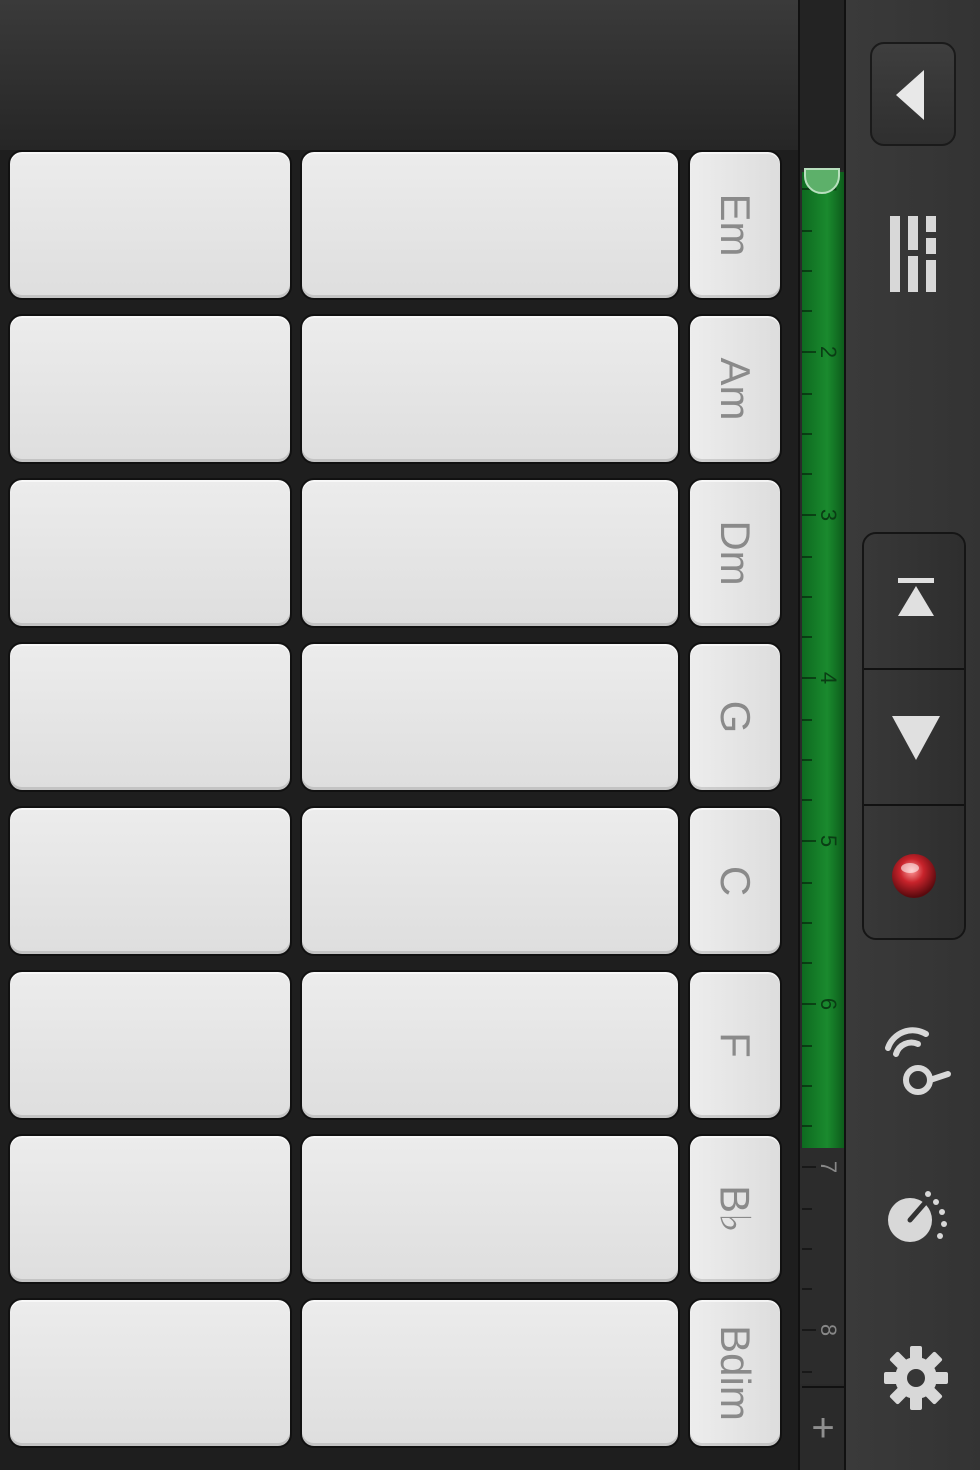 The height and width of the screenshot is (1470, 980). Describe the element at coordinates (823, 1428) in the screenshot. I see `add-section-button: +` at that location.